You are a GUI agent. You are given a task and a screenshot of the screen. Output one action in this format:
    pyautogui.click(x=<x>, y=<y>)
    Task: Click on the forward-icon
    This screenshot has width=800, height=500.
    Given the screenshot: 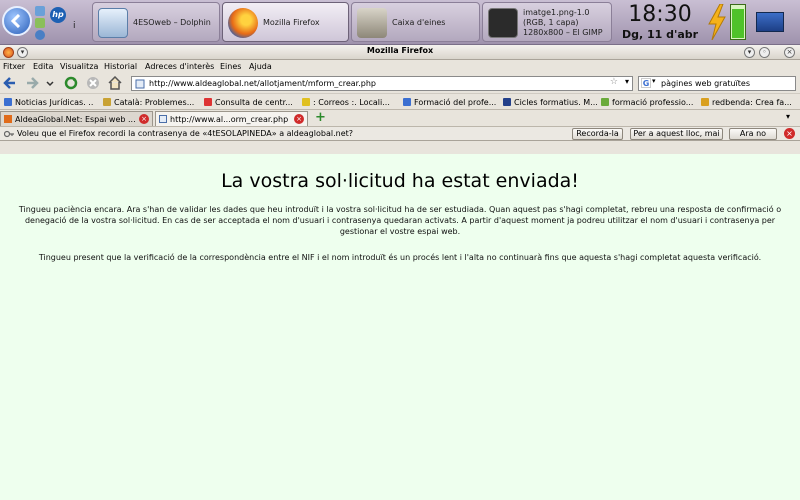 What is the action you would take?
    pyautogui.click(x=32, y=83)
    